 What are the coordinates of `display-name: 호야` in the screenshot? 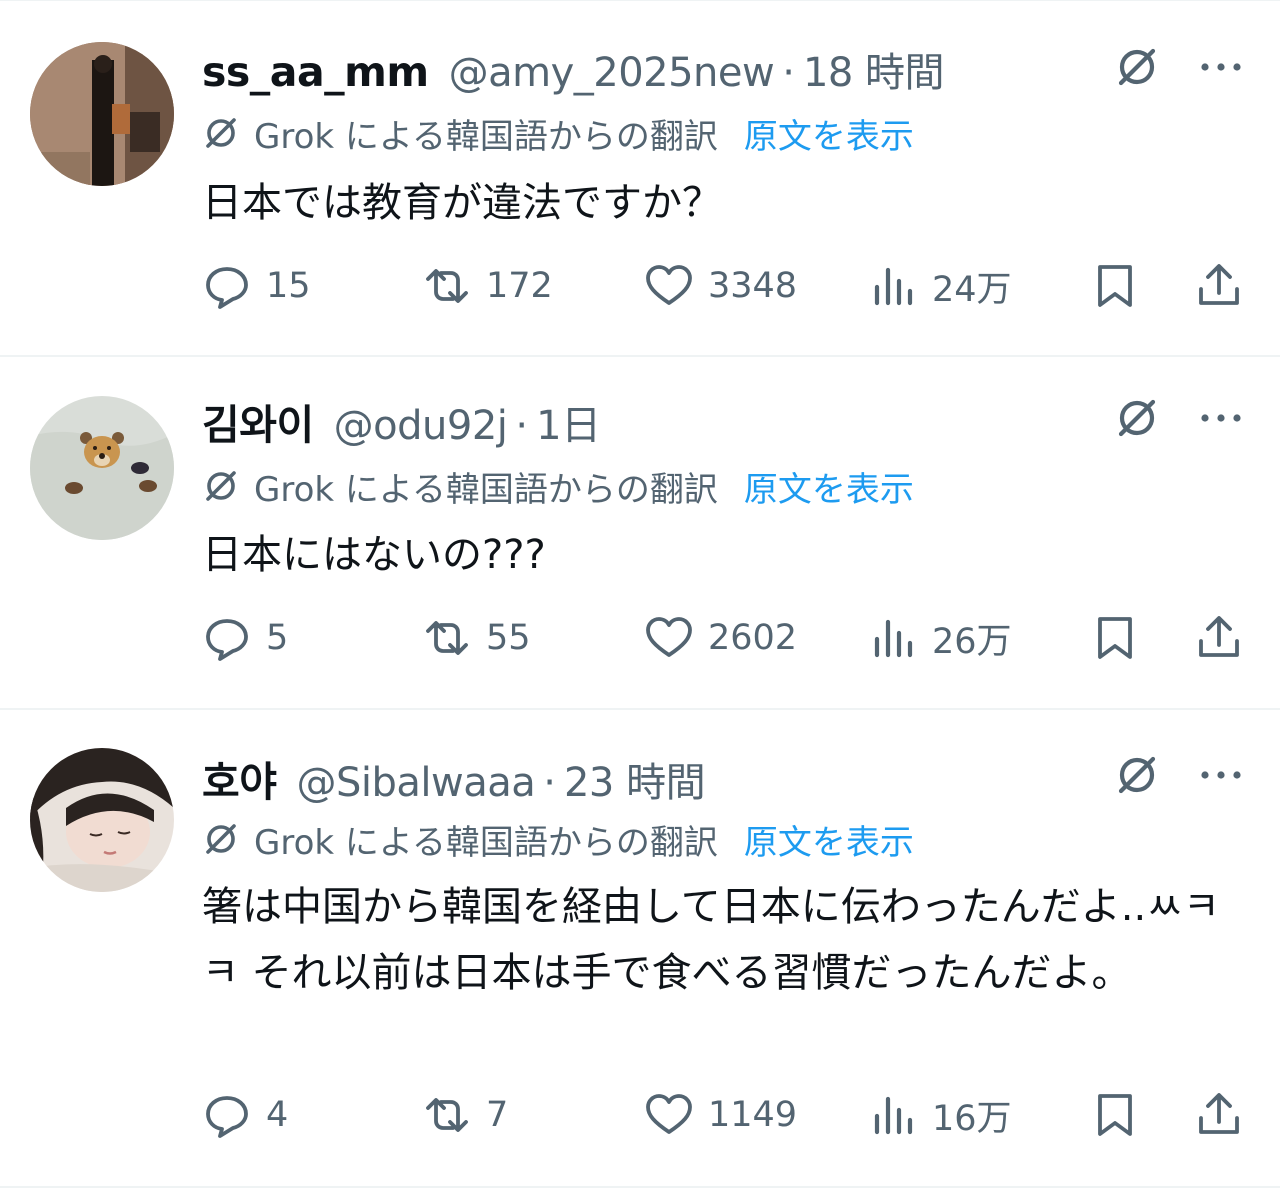 It's located at (239, 778).